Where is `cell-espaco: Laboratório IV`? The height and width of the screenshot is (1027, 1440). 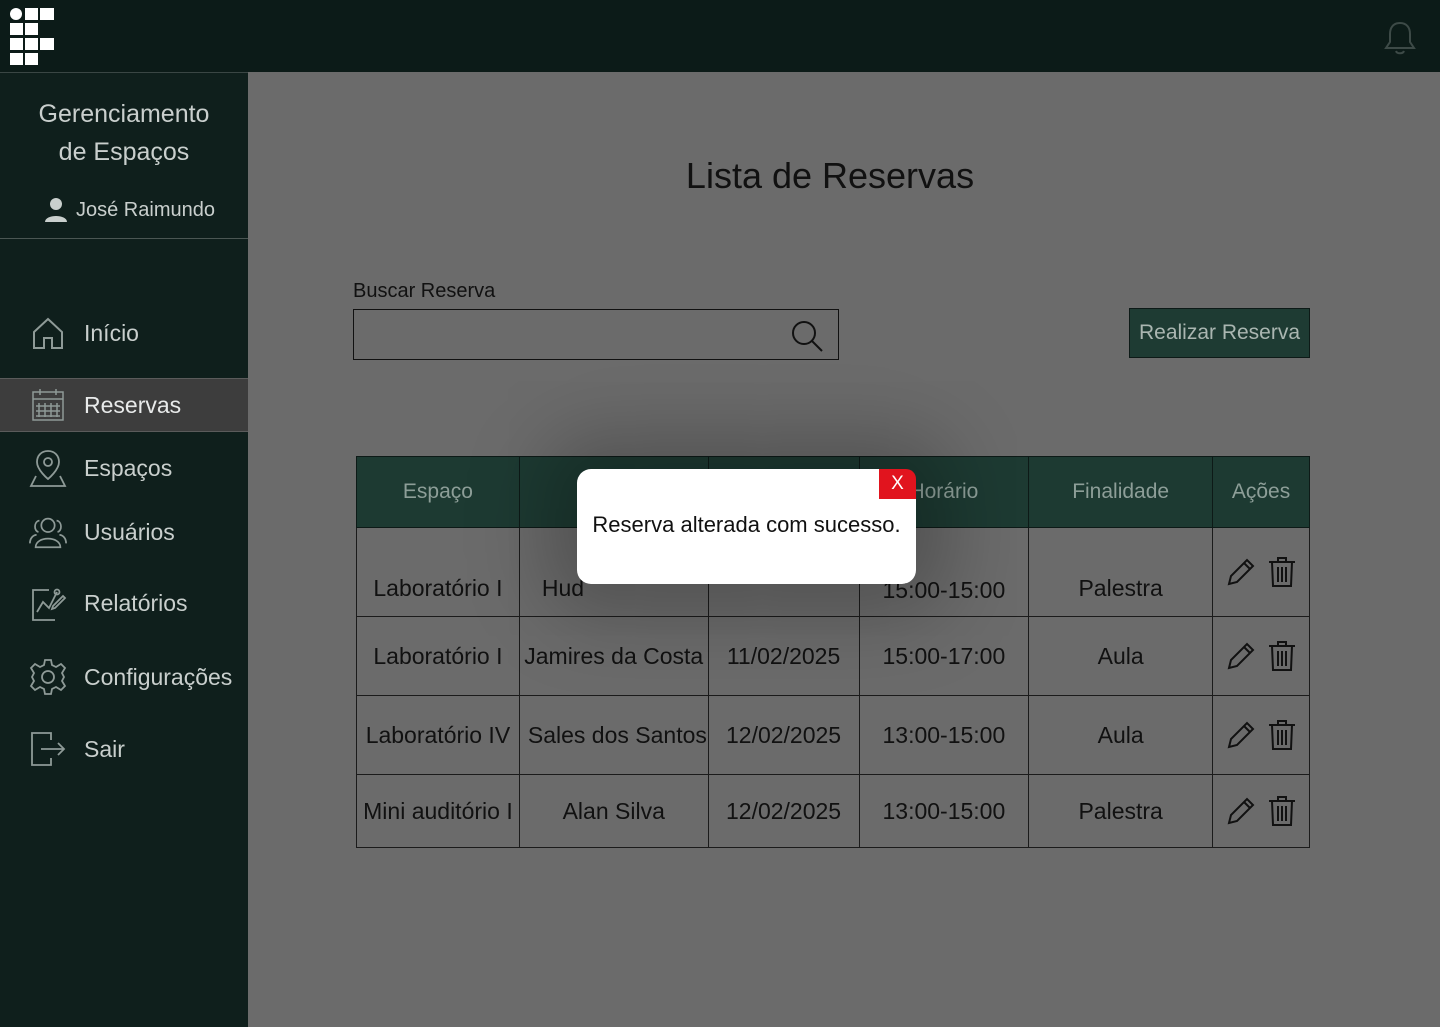
cell-espaco: Laboratório IV is located at coordinates (438, 735).